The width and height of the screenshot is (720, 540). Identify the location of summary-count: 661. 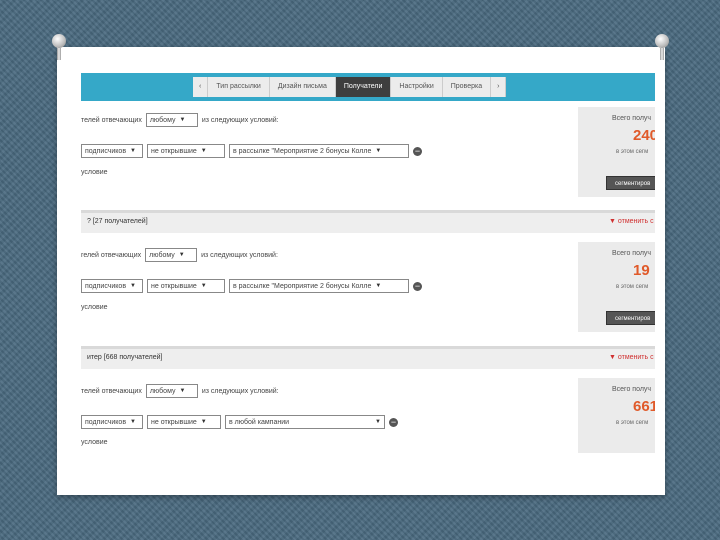
(644, 406).